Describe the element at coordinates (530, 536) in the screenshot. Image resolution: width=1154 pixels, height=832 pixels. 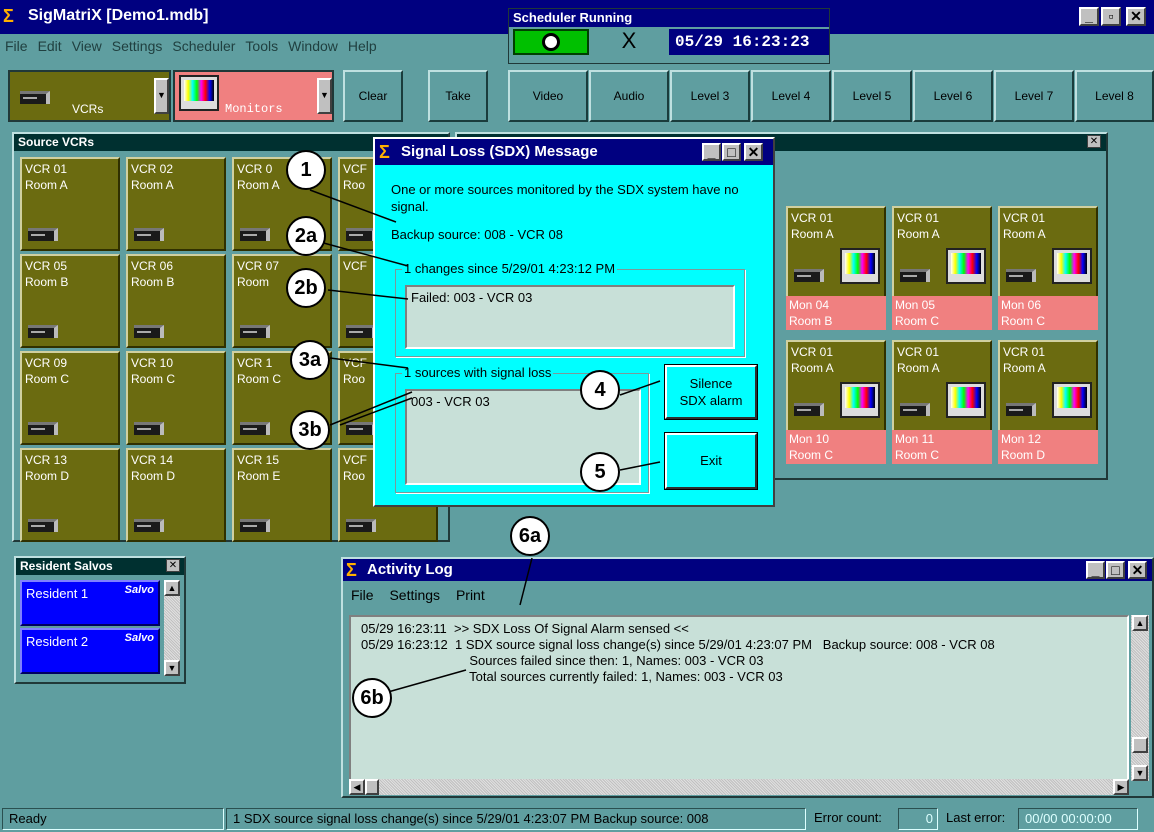
I see `callout-6a: 6a` at that location.